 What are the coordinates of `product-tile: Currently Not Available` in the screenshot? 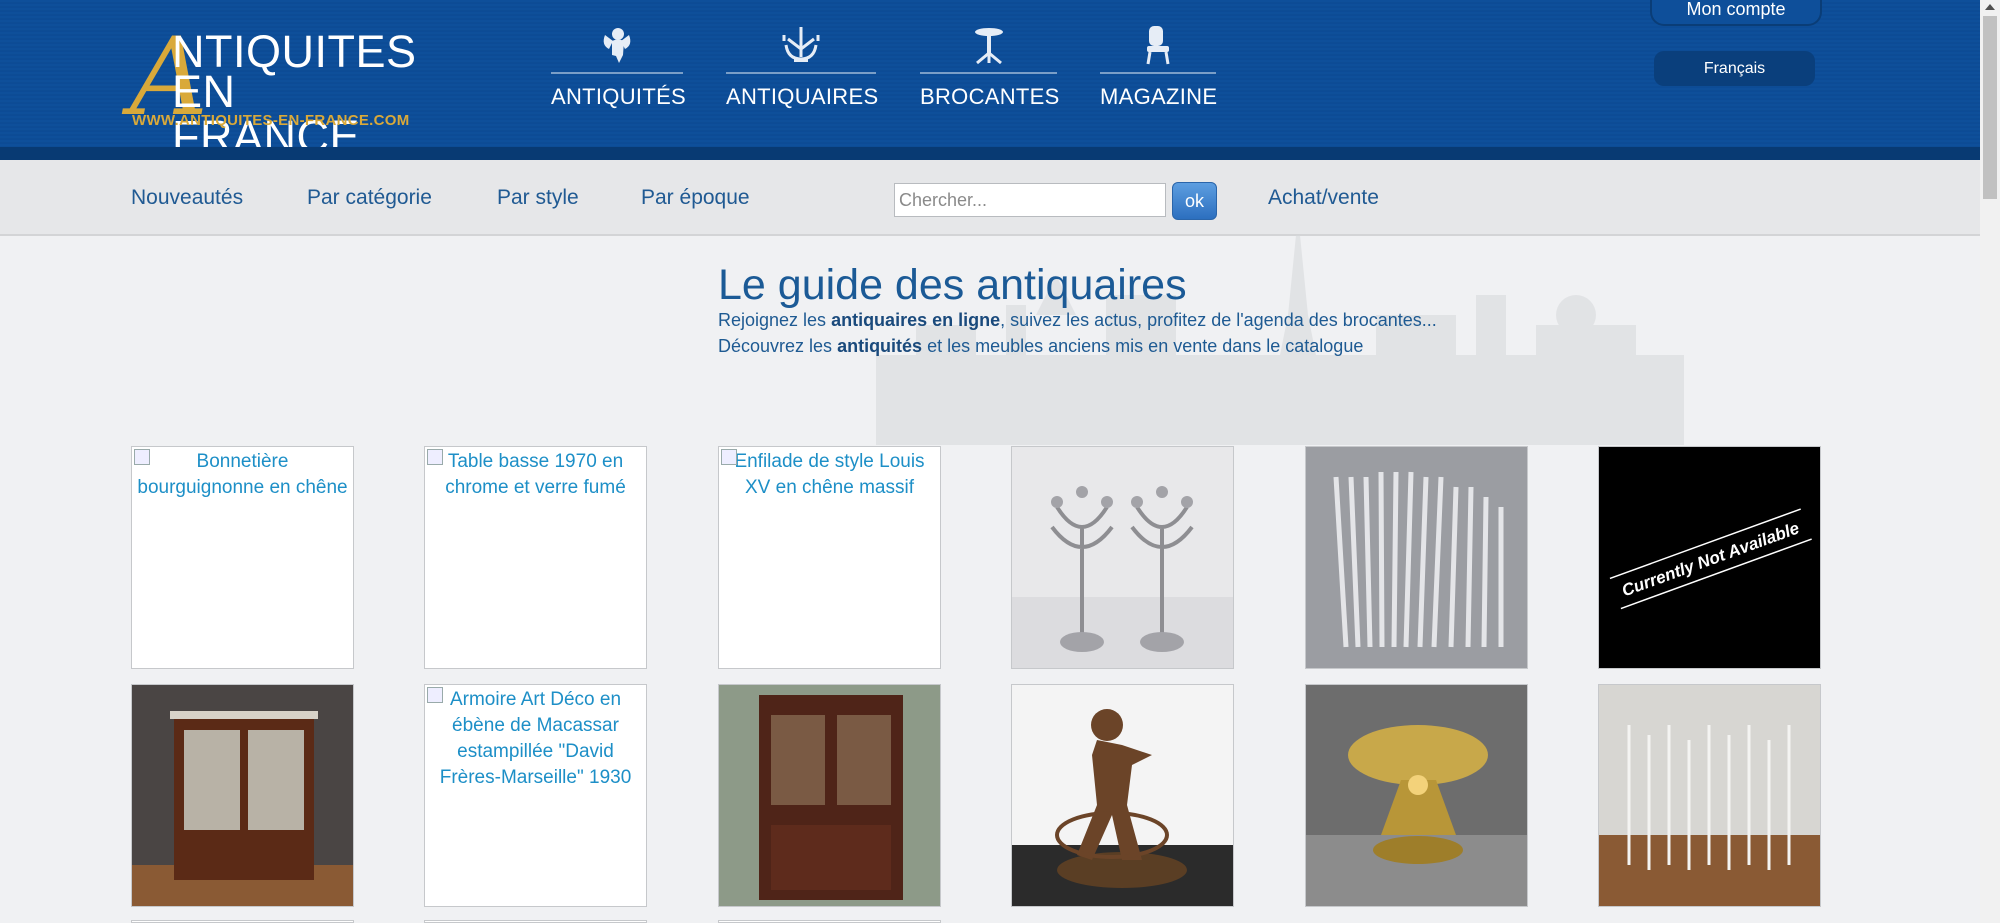 It's located at (1709, 557).